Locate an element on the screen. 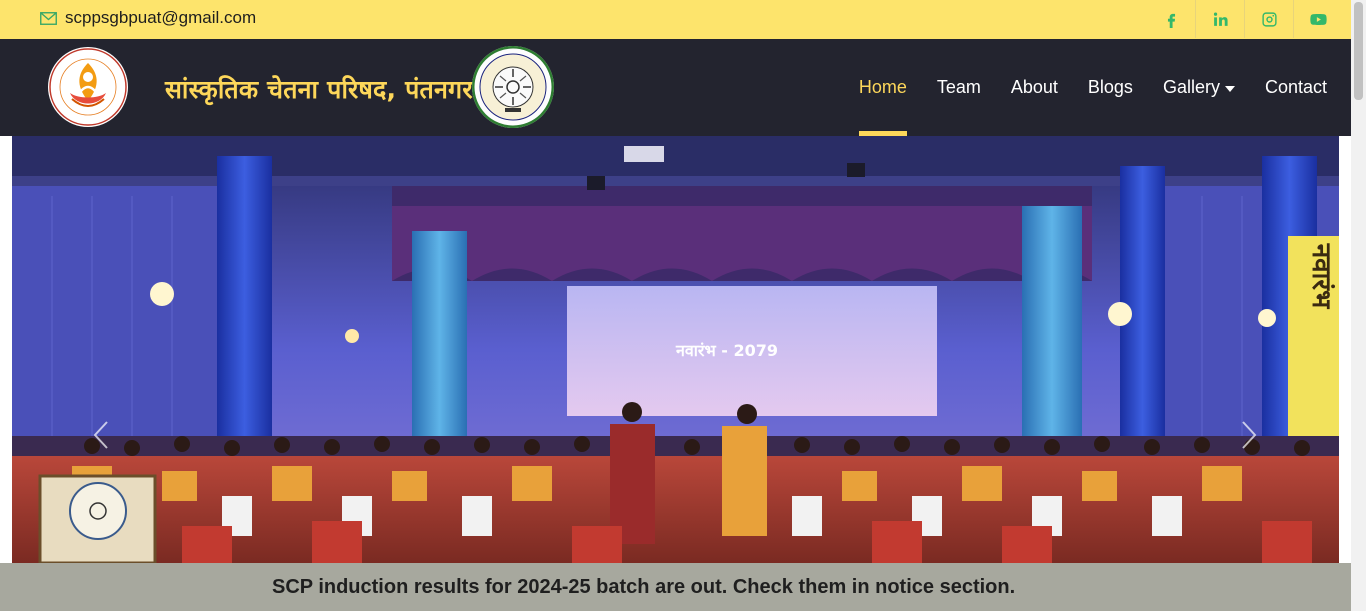  nav-team-label: Team is located at coordinates (958, 87).